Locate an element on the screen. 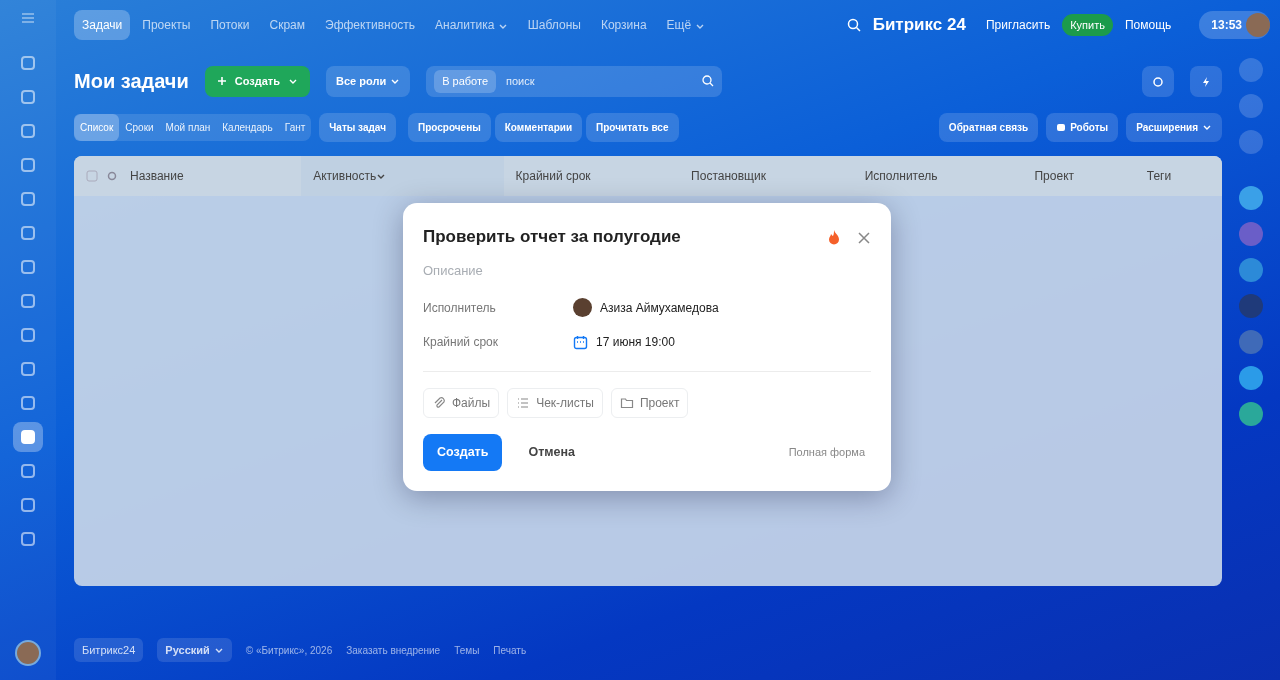 The image size is (1280, 680). search-field: В работе поиск is located at coordinates (574, 81).